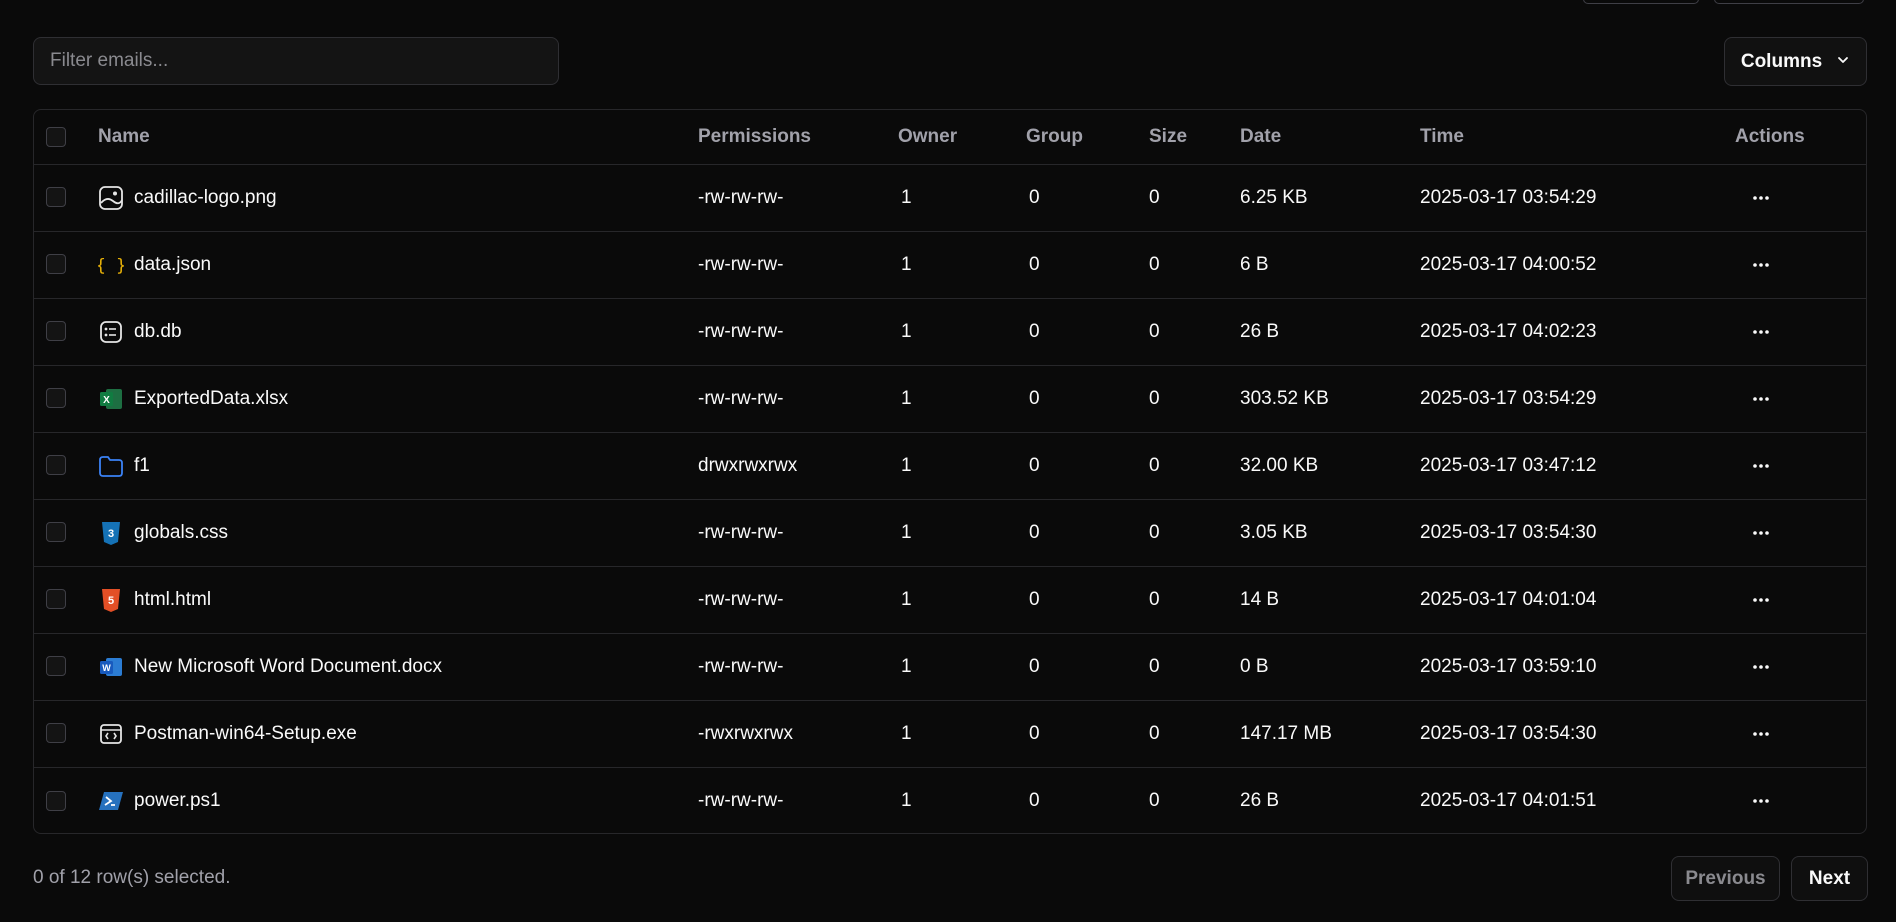 The height and width of the screenshot is (922, 1896). What do you see at coordinates (1795, 61) in the screenshot?
I see `columns-button: Columns` at bounding box center [1795, 61].